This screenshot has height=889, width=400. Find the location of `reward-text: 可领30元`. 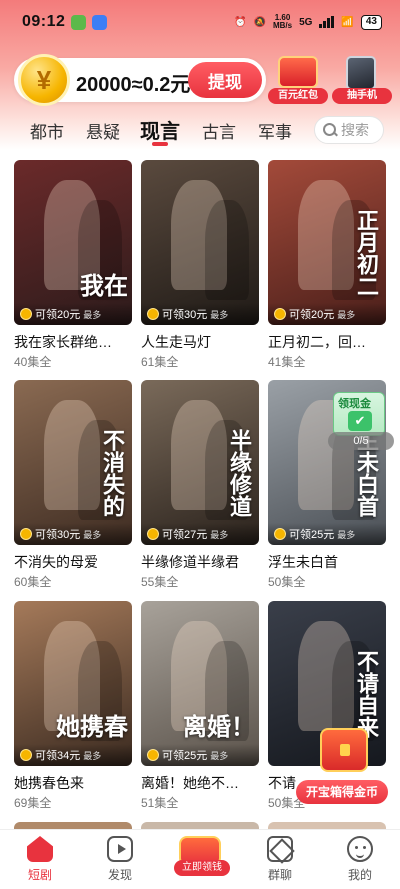

reward-text: 可领30元 is located at coordinates (185, 315).